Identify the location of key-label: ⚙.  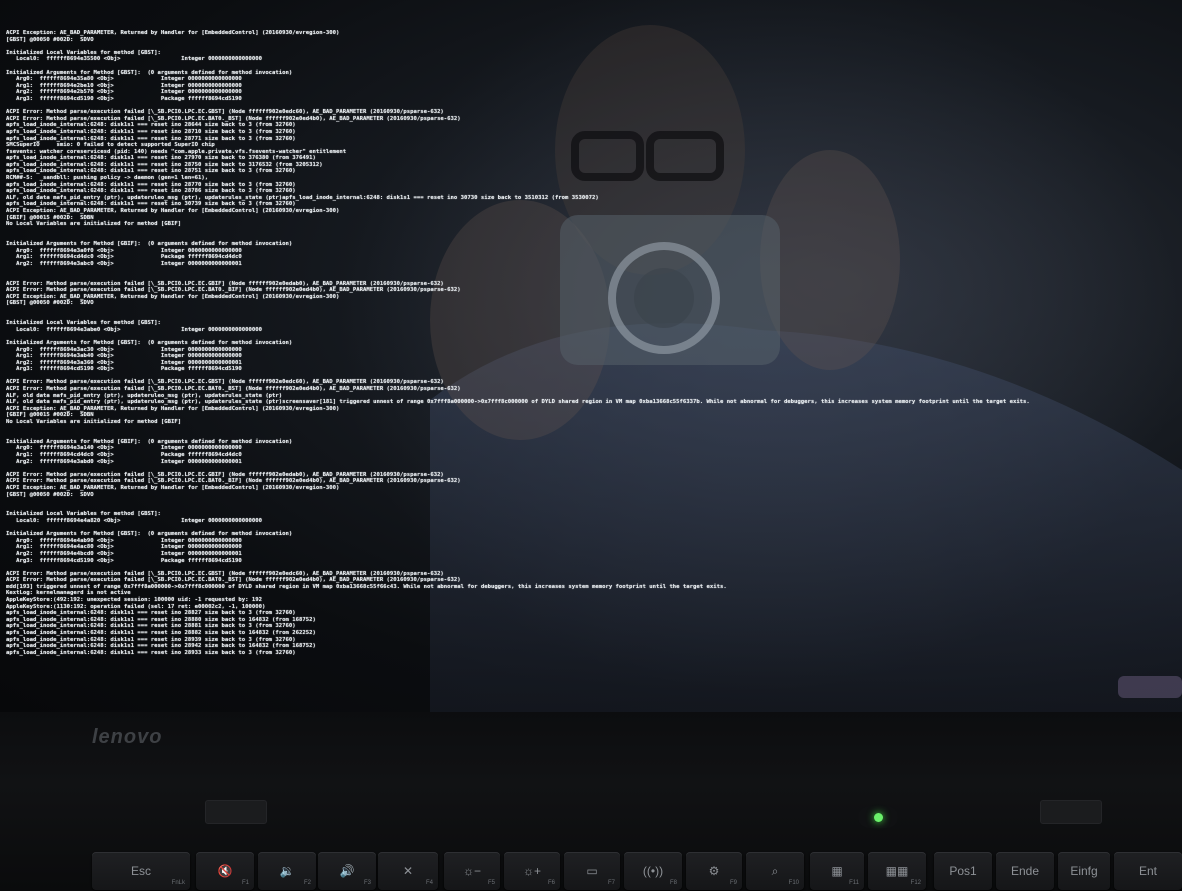
(714, 871).